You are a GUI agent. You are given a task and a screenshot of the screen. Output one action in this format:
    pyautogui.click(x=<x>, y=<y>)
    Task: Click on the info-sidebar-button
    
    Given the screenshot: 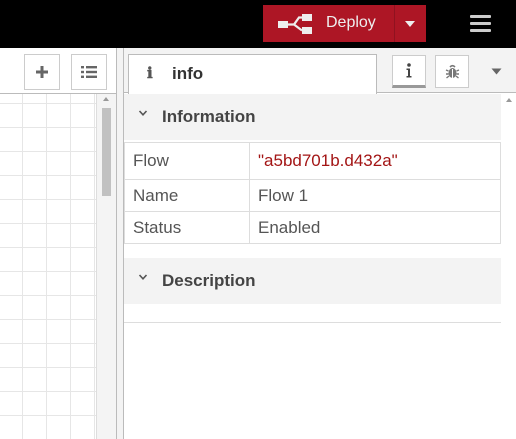 What is the action you would take?
    pyautogui.click(x=409, y=71)
    